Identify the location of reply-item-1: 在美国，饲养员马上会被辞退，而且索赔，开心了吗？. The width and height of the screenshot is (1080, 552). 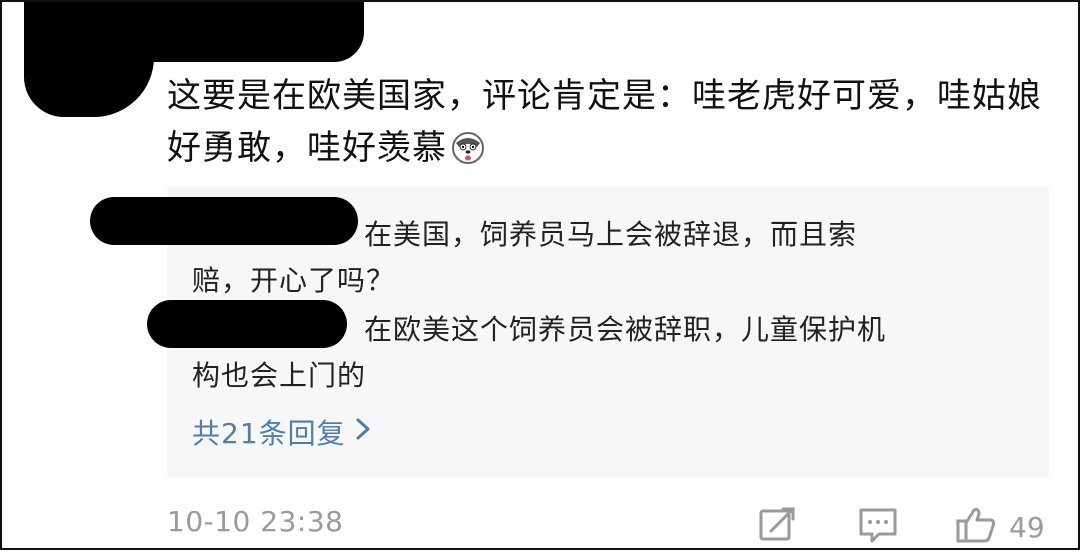
(542, 258).